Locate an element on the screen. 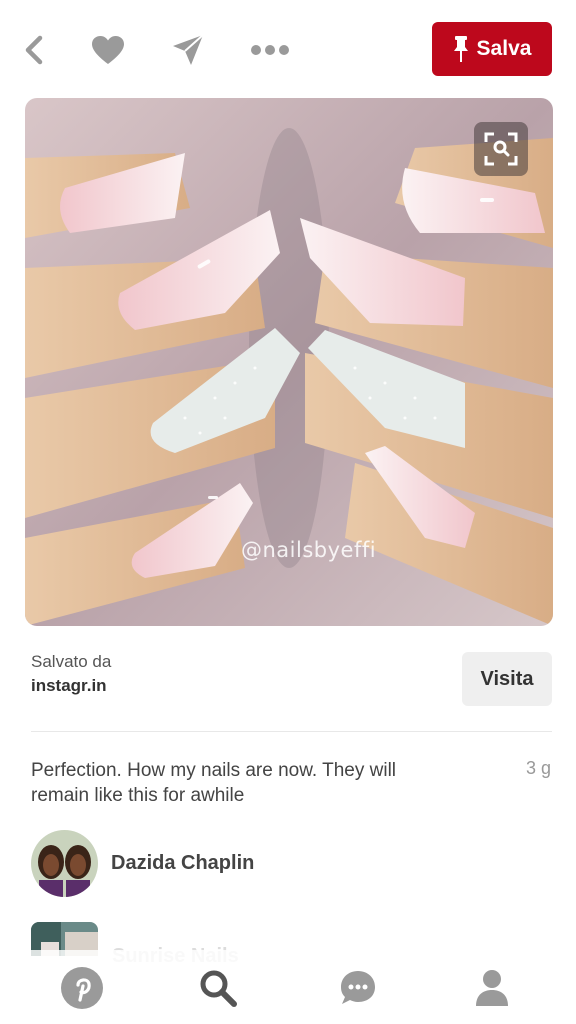 This screenshot has height=1024, width=576. paper-plane-icon is located at coordinates (188, 49).